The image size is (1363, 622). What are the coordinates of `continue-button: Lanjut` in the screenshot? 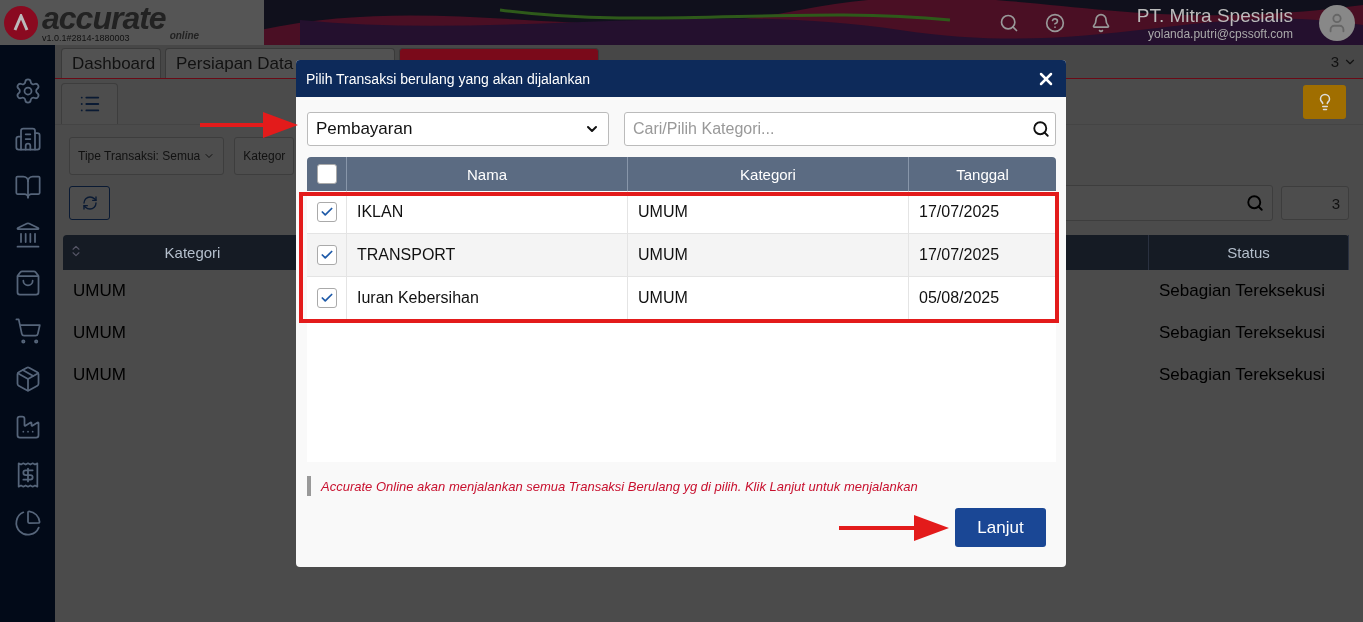 It's located at (1000, 527).